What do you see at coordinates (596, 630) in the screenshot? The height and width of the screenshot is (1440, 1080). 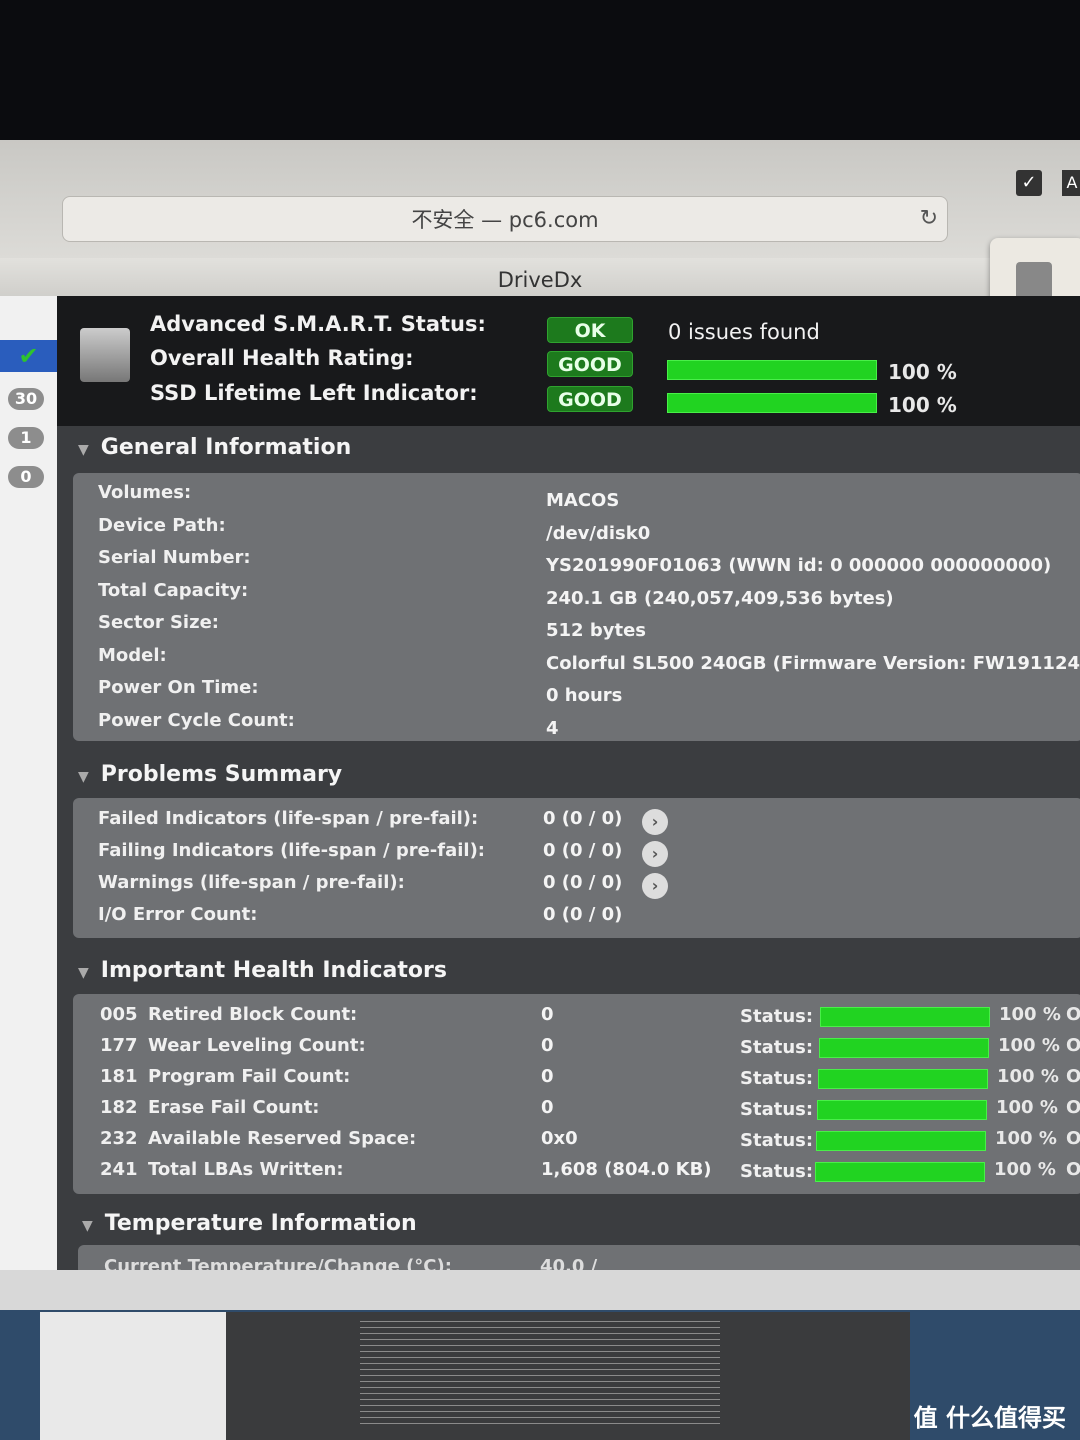 I see `info-value: 512 bytes` at bounding box center [596, 630].